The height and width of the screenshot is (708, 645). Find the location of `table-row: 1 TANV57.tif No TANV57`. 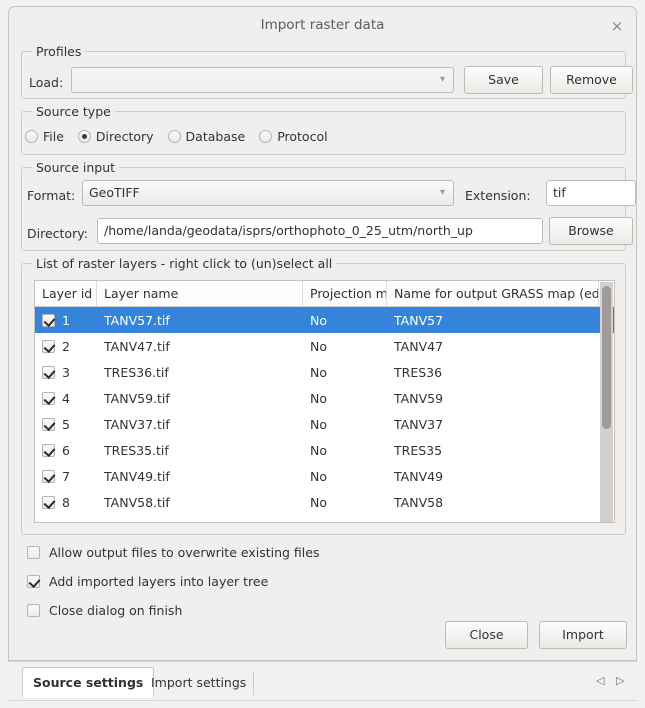

table-row: 1 TANV57.tif No TANV57 is located at coordinates (324, 320).